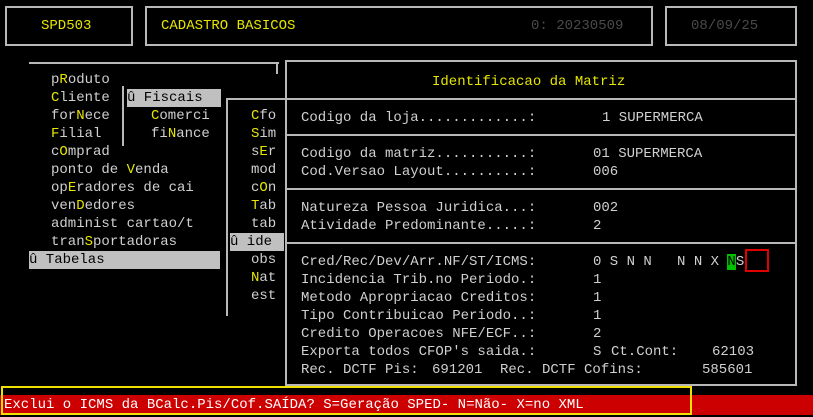 The image size is (813, 417). What do you see at coordinates (419, 172) in the screenshot?
I see `versao-label: Cod.Versao Layout..........:` at bounding box center [419, 172].